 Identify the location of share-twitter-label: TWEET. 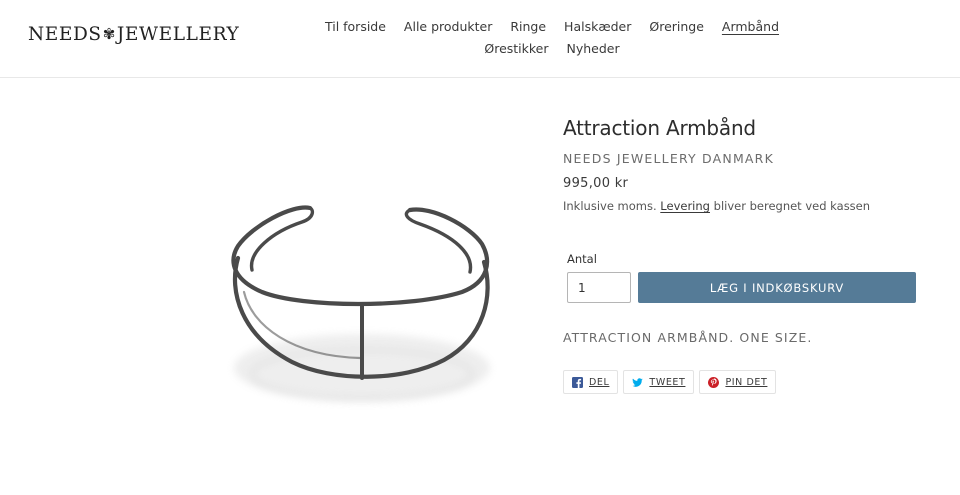
(667, 382).